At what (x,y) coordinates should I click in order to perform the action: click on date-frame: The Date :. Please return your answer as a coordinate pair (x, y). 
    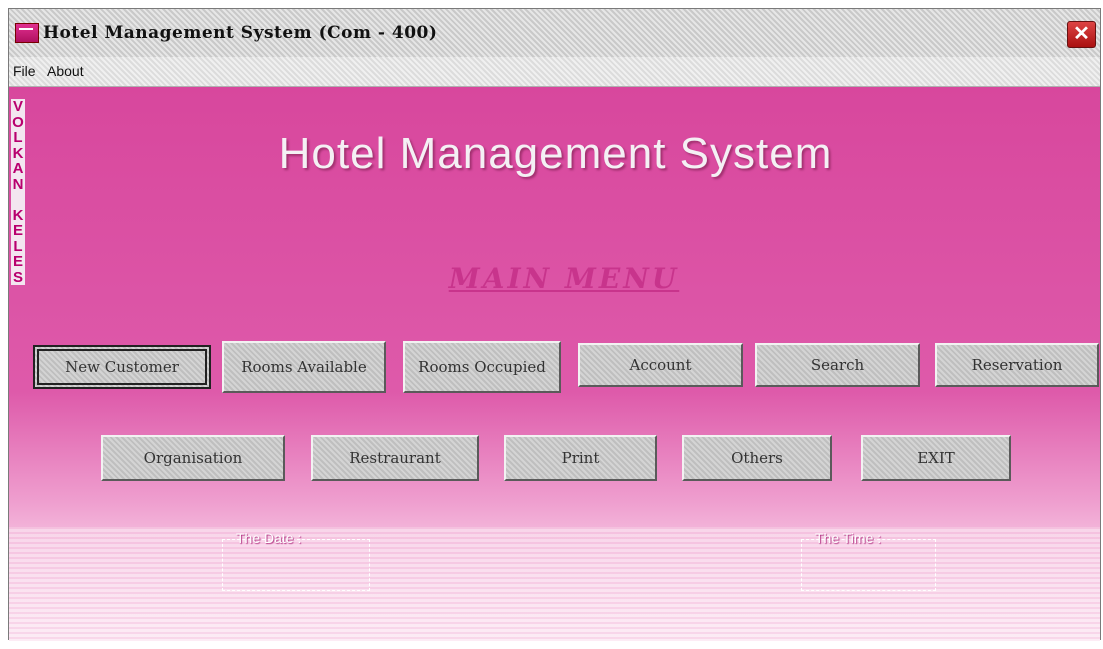
    Looking at the image, I should click on (296, 560).